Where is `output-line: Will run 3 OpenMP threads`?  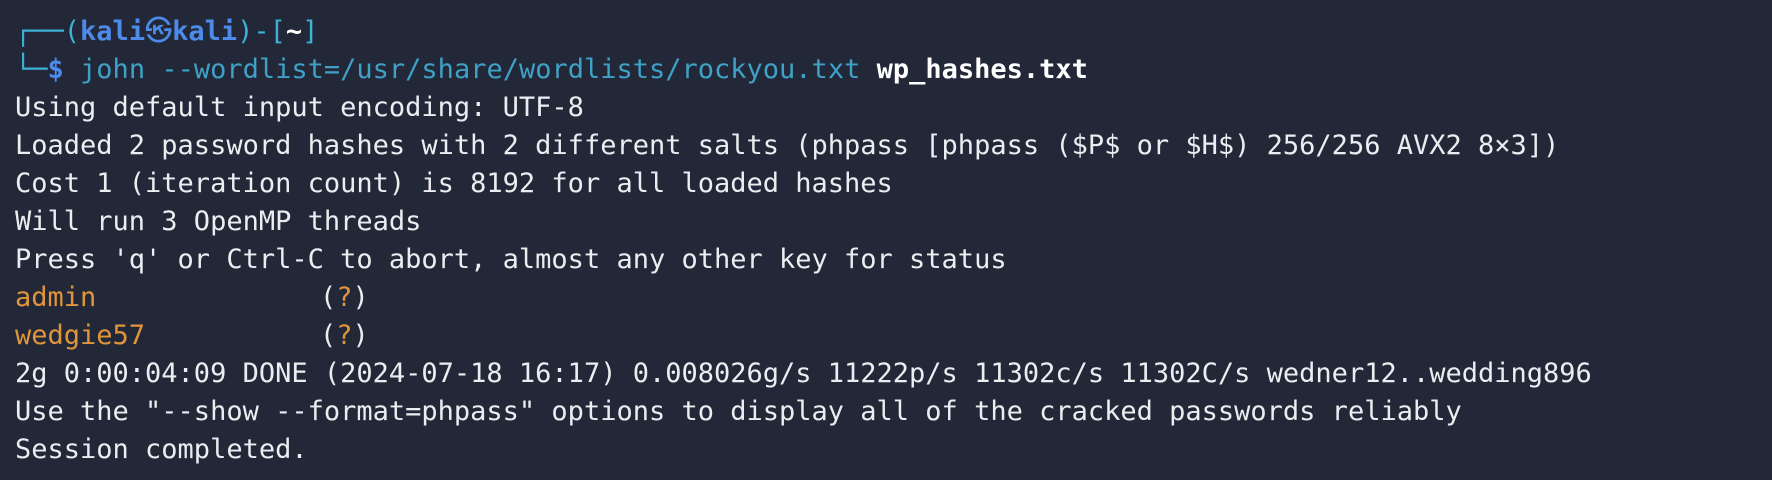 output-line: Will run 3 OpenMP threads is located at coordinates (218, 221).